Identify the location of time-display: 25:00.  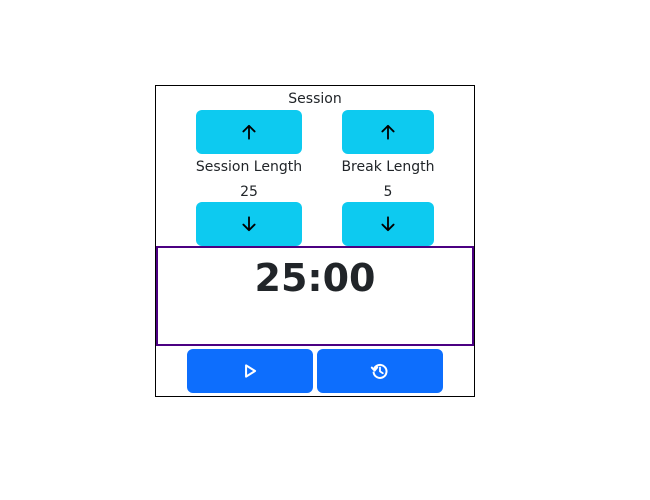
(315, 296).